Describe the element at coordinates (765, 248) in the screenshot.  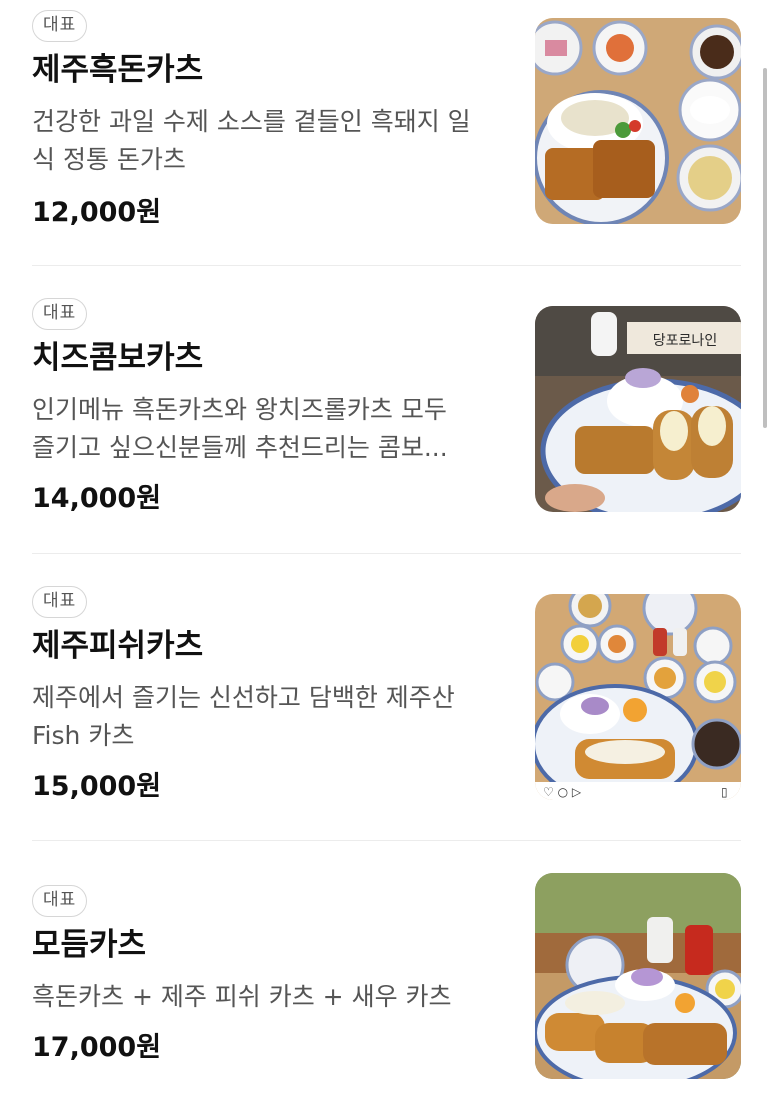
I see `scrollbar` at that location.